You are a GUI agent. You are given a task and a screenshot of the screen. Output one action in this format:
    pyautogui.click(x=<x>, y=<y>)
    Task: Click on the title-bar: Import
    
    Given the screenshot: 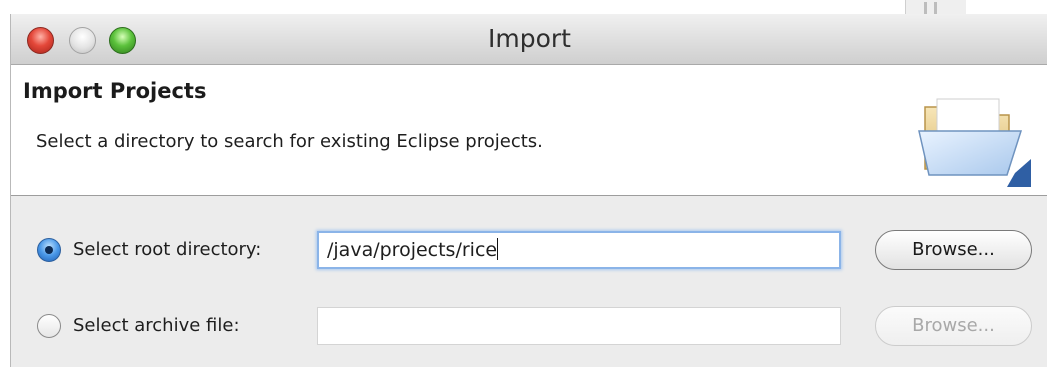 What is the action you would take?
    pyautogui.click(x=529, y=39)
    